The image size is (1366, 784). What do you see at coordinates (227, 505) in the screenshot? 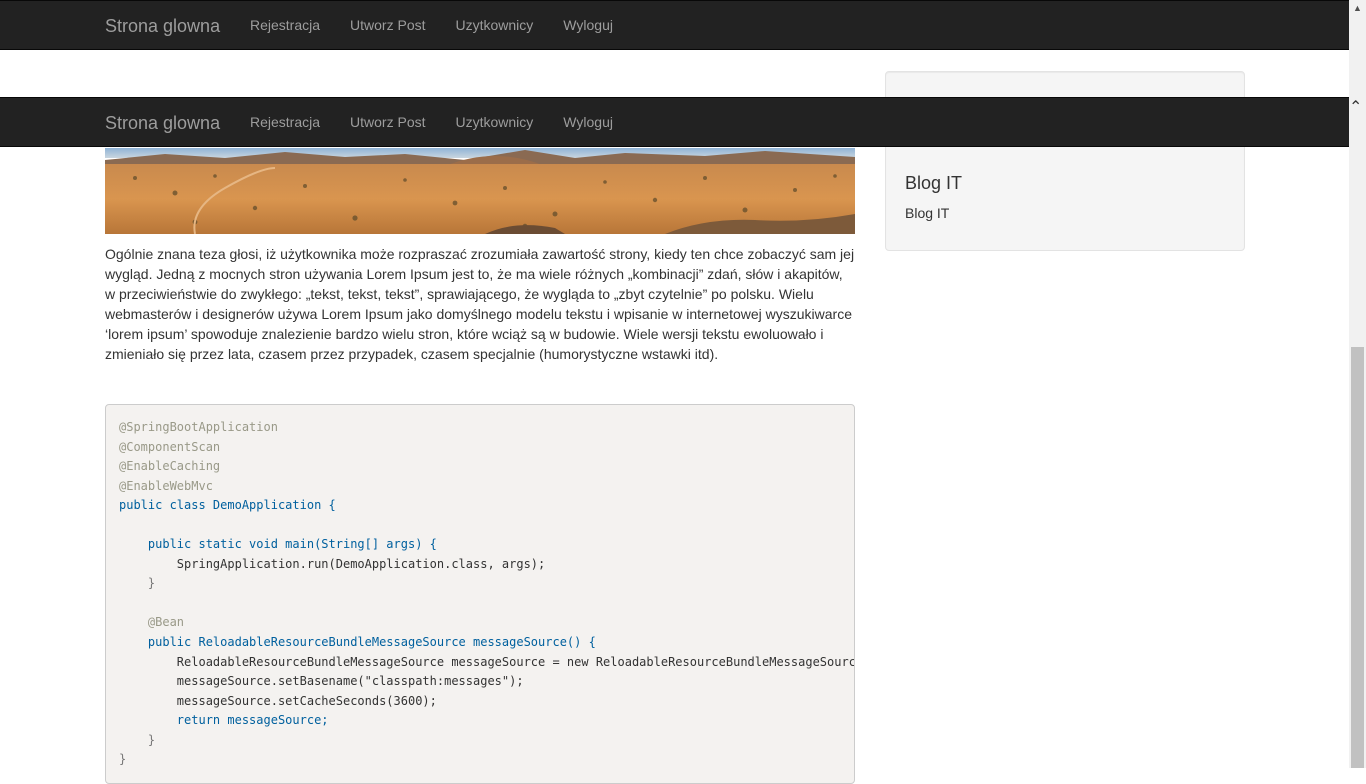
I see `code-line: public class DemoApplication {` at bounding box center [227, 505].